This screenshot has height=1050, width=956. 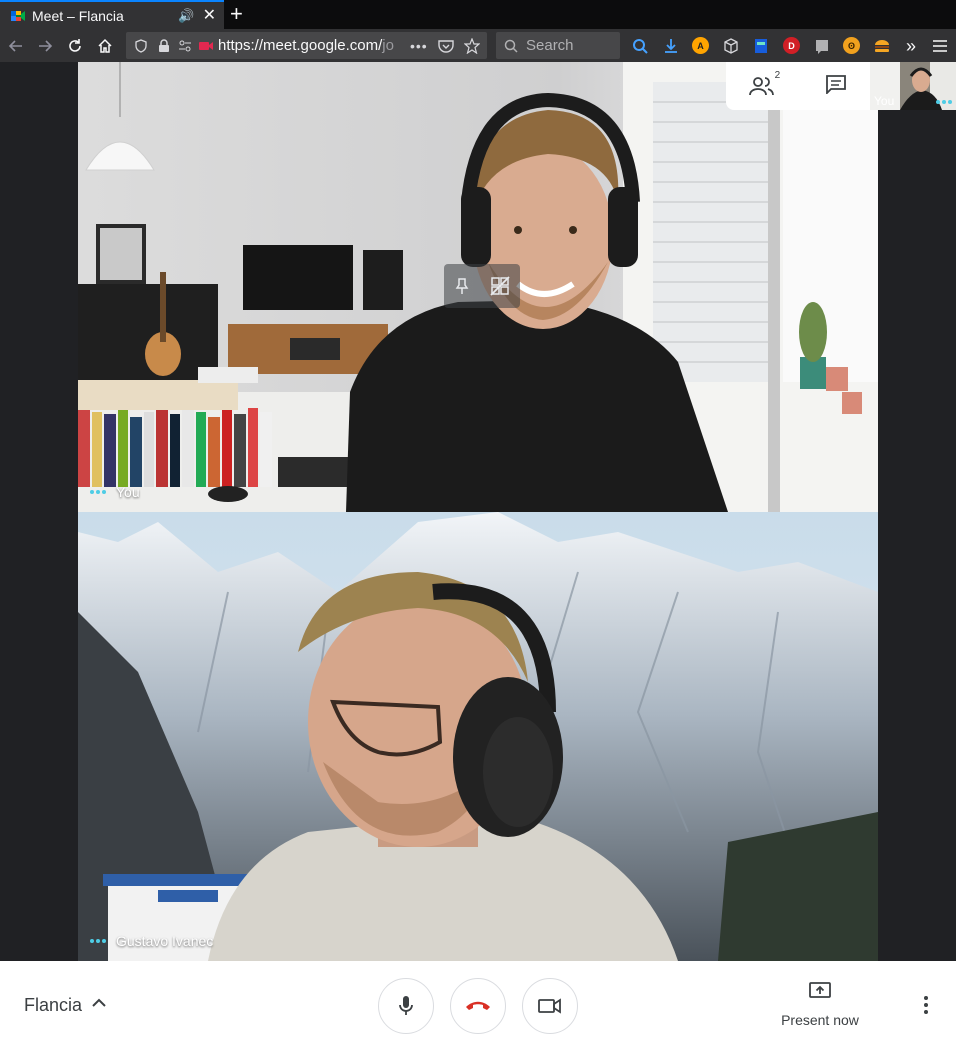 What do you see at coordinates (761, 46) in the screenshot?
I see `extension-bitwarden-icon` at bounding box center [761, 46].